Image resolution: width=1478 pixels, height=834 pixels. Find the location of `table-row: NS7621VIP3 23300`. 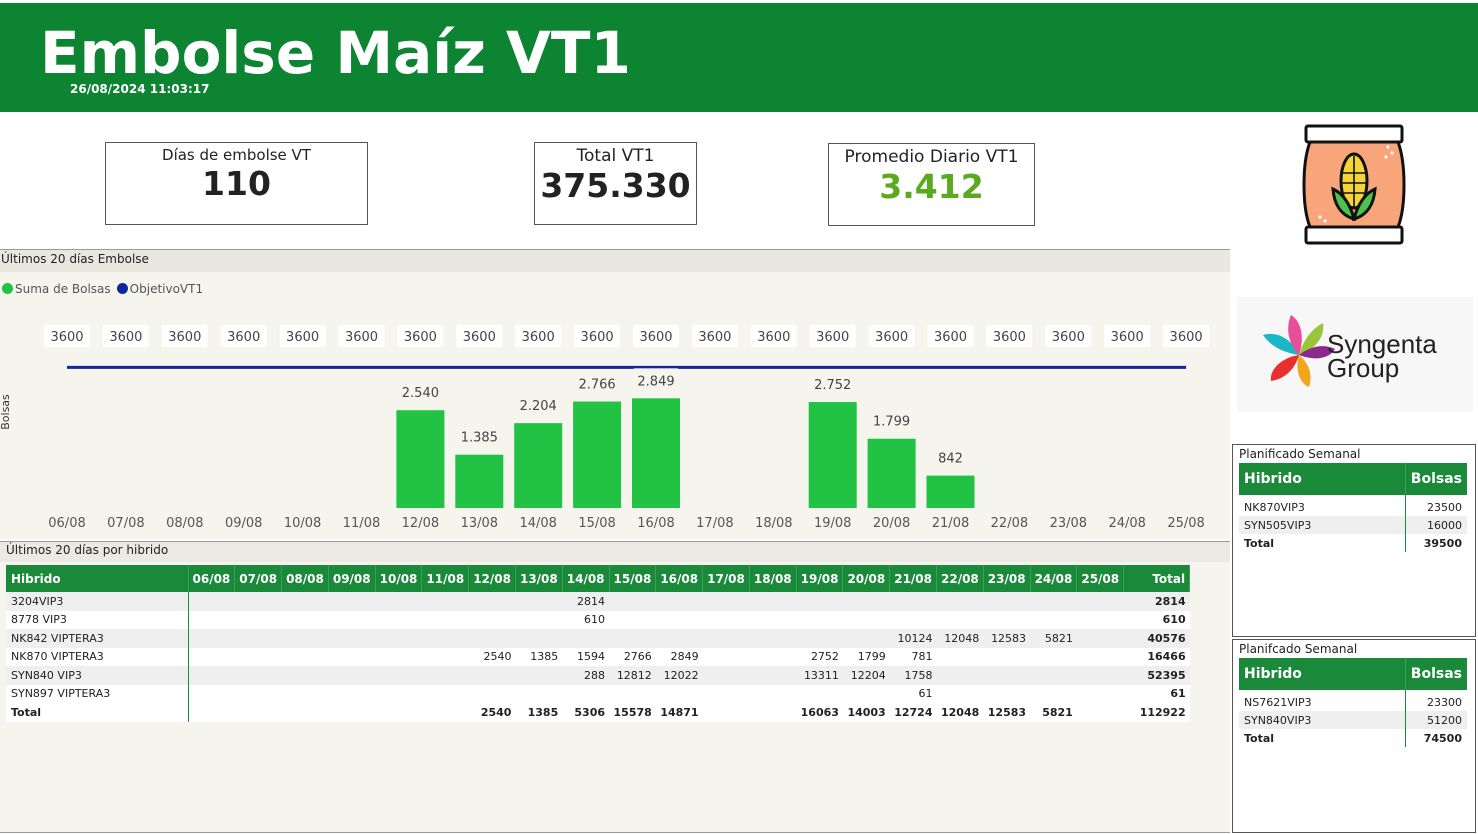

table-row: NS7621VIP3 23300 is located at coordinates (1353, 702).